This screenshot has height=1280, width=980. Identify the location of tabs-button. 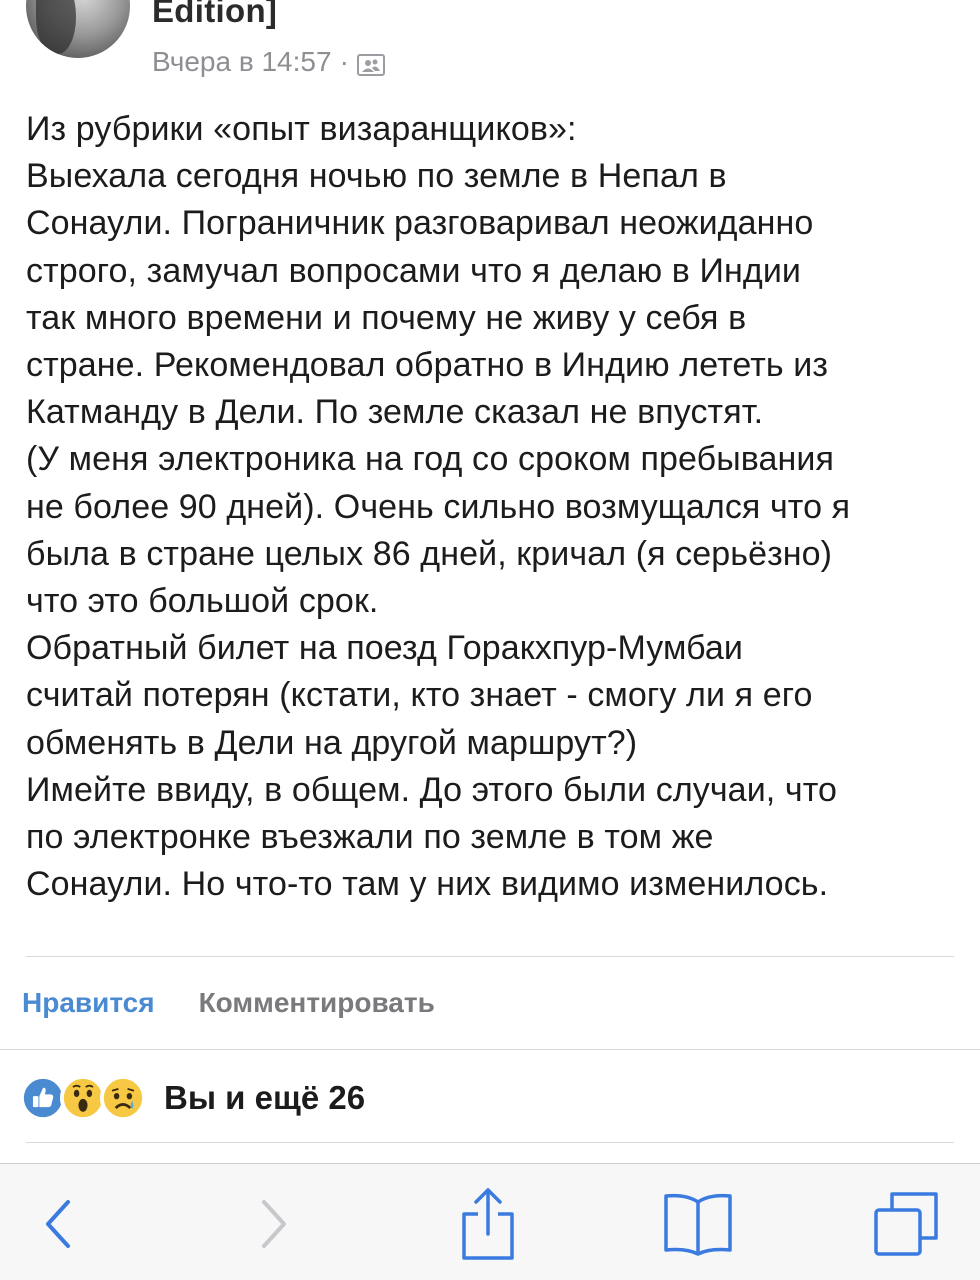
(906, 1224).